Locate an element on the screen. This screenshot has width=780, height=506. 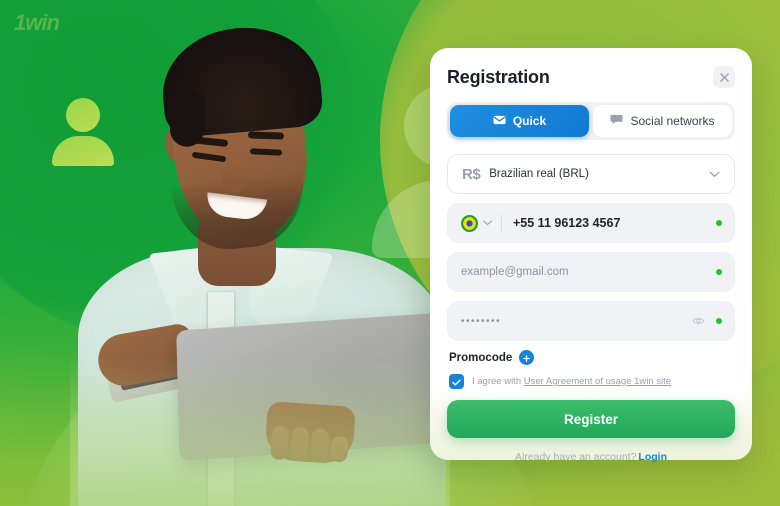
nose is located at coordinates (235, 178).